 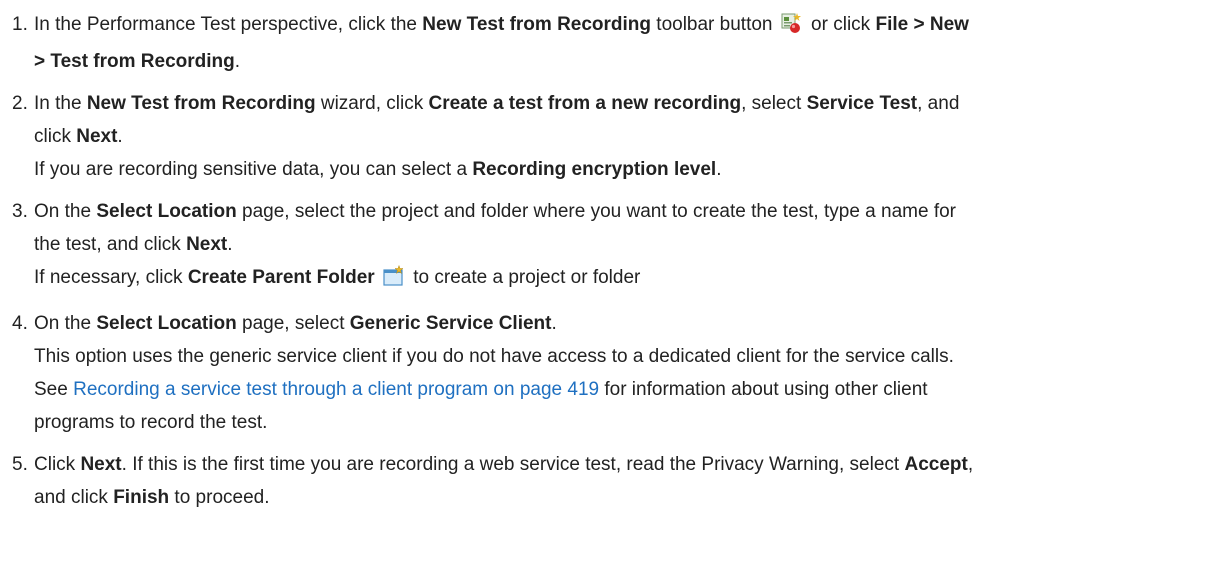 What do you see at coordinates (936, 464) in the screenshot?
I see `ui-term: Accept` at bounding box center [936, 464].